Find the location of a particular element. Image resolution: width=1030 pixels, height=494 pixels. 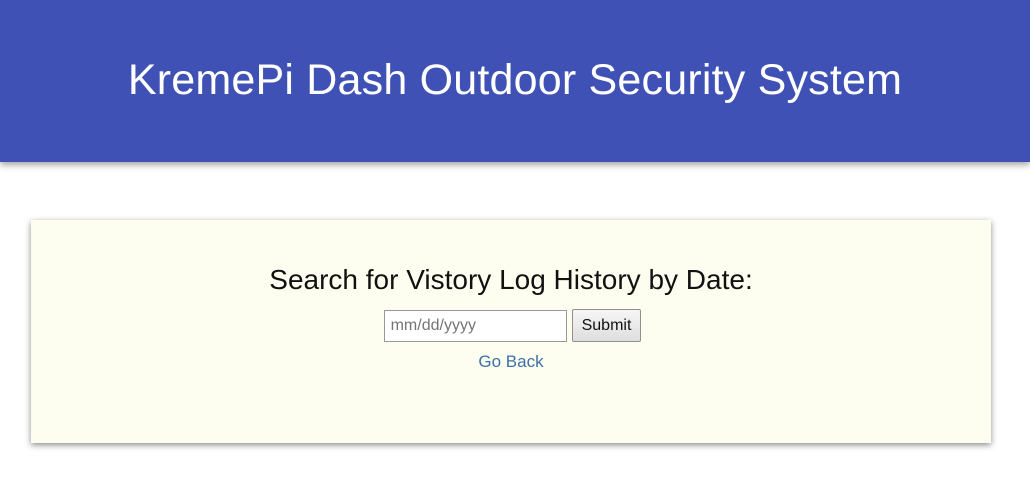

page-title: KremePi Dash Outdoor Security System is located at coordinates (515, 79).